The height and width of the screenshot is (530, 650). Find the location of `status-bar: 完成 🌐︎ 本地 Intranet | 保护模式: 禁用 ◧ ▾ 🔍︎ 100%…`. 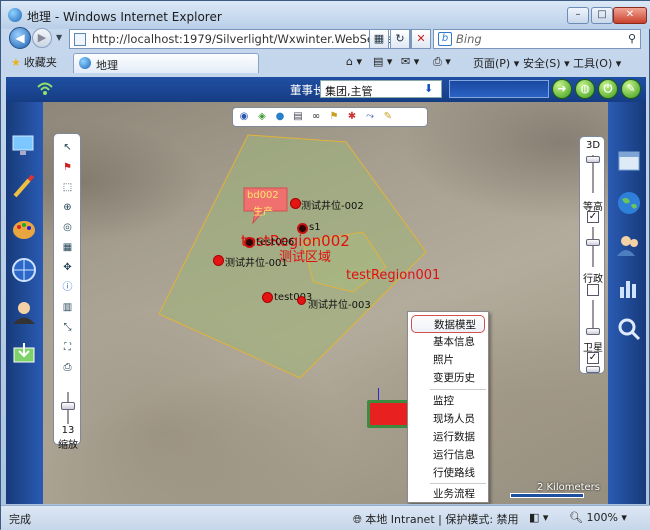

status-bar: 完成 🌐︎ 本地 Intranet | 保护模式: 禁用 ◧ ▾ 🔍︎ 100%… is located at coordinates (325, 517).